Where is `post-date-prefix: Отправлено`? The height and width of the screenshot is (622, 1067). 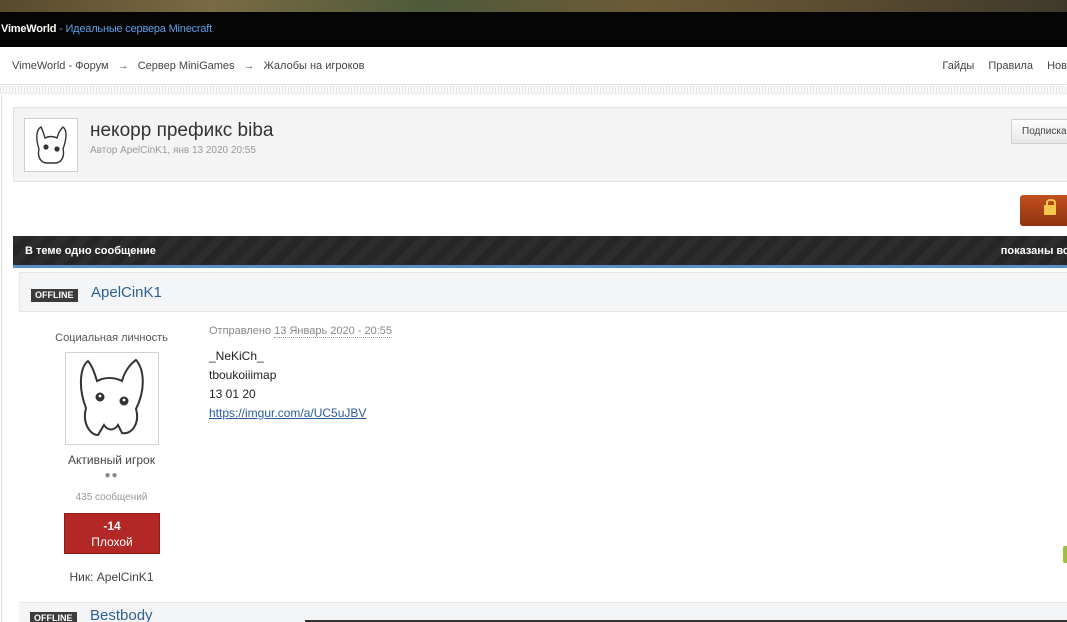
post-date-prefix: Отправлено is located at coordinates (242, 331).